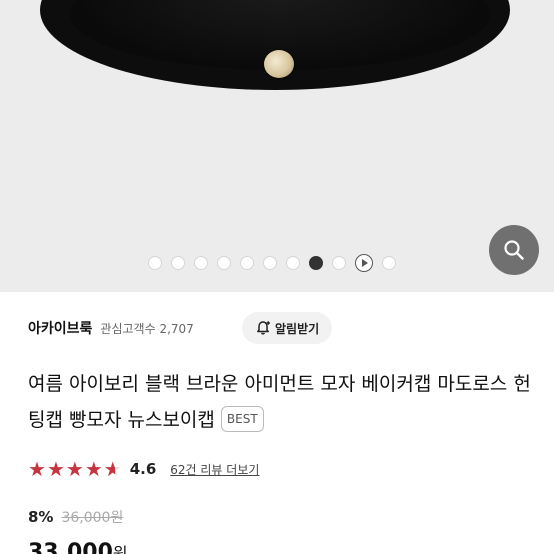 The image size is (554, 554). What do you see at coordinates (214, 469) in the screenshot?
I see `reviews-link: 62건 리뷰 더보기` at bounding box center [214, 469].